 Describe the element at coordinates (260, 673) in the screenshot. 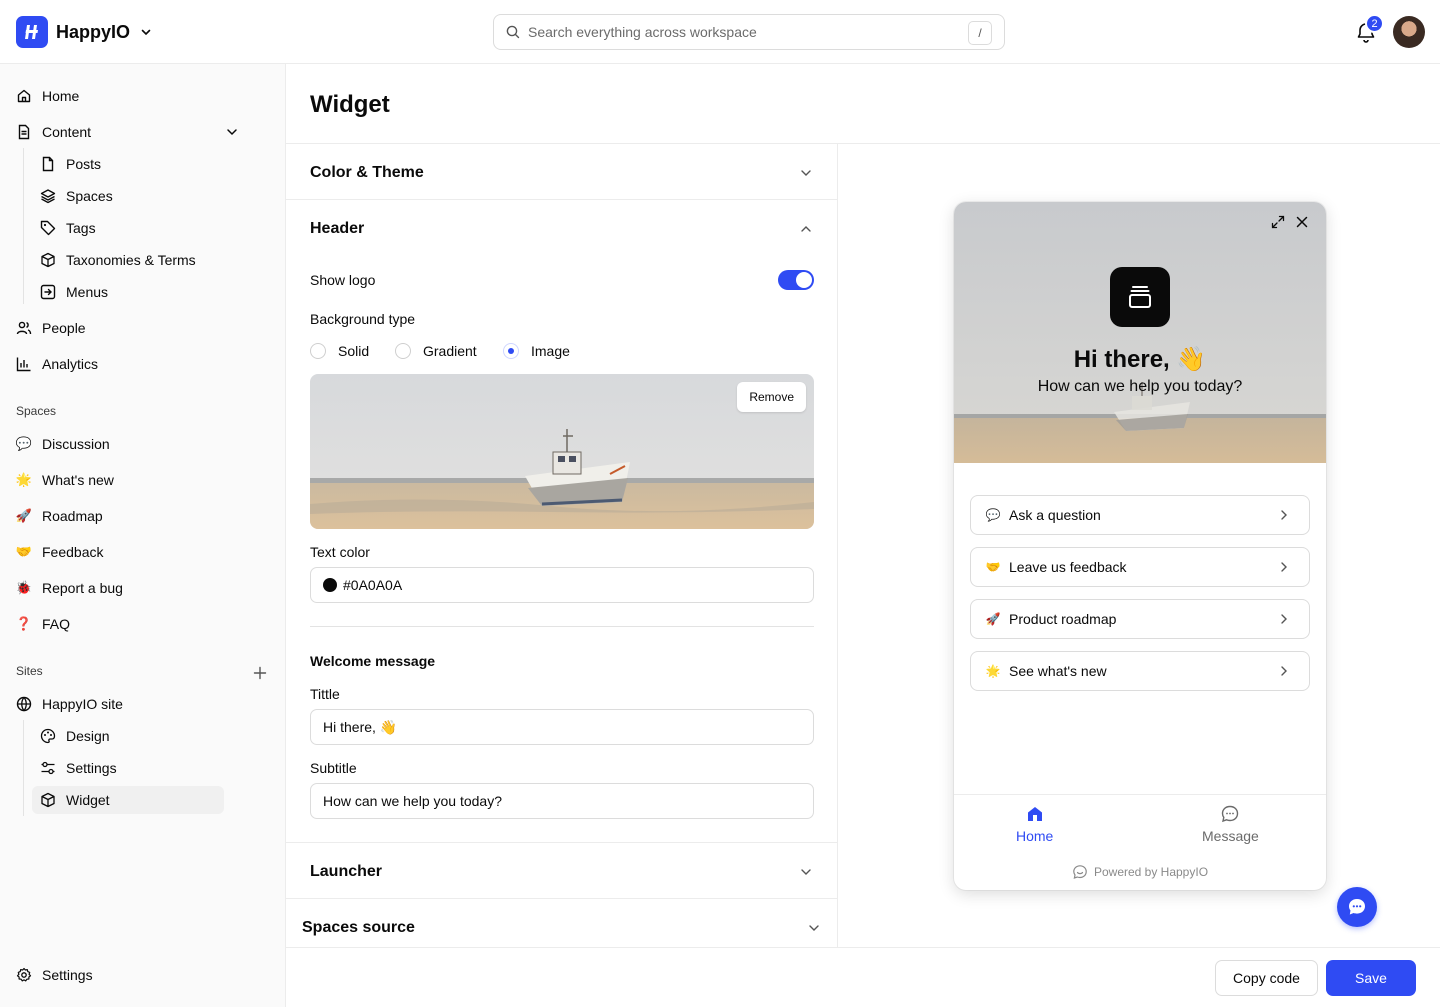

I see `add-site-plus-icon` at that location.